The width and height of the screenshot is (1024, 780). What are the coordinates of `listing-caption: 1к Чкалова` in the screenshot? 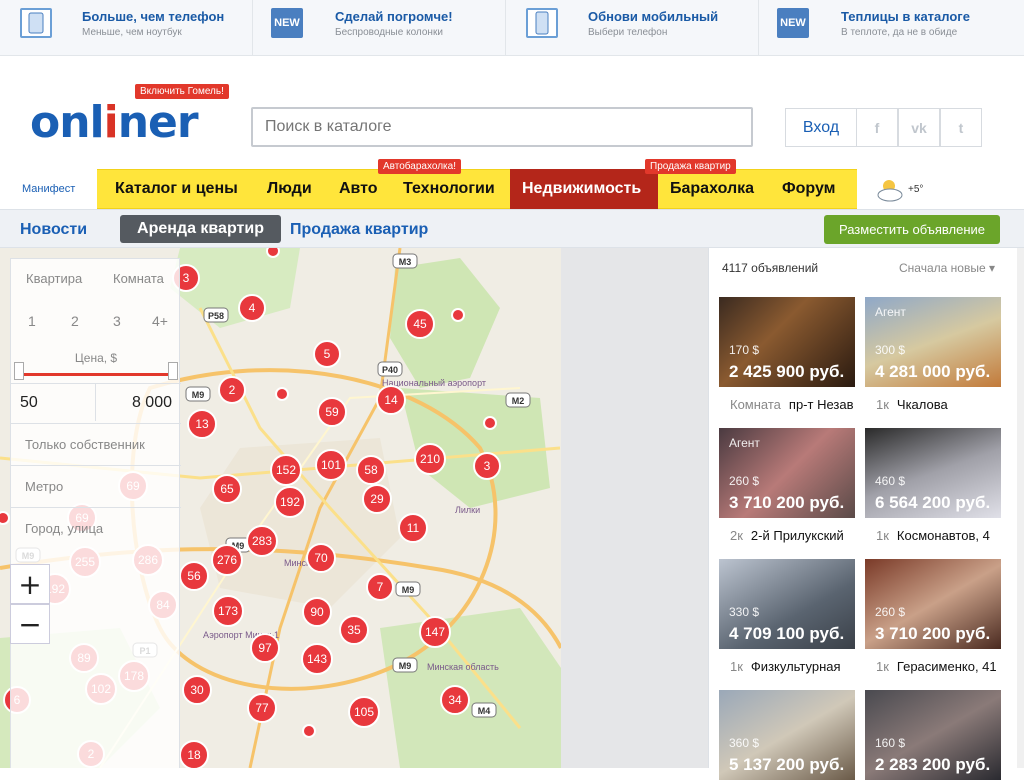 It's located at (946, 404).